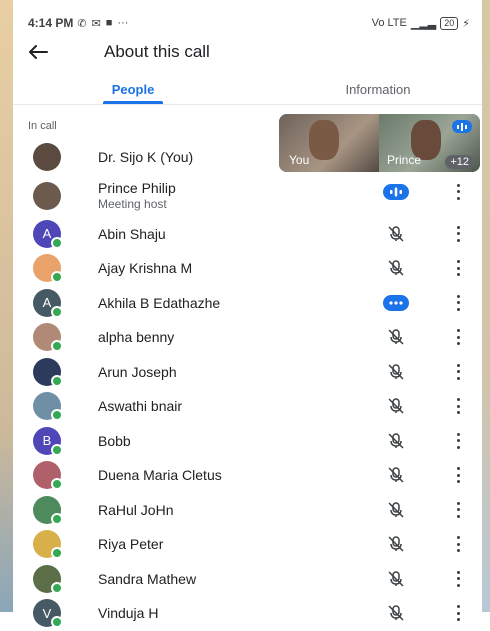  What do you see at coordinates (48, 52) in the screenshot?
I see `back-button` at bounding box center [48, 52].